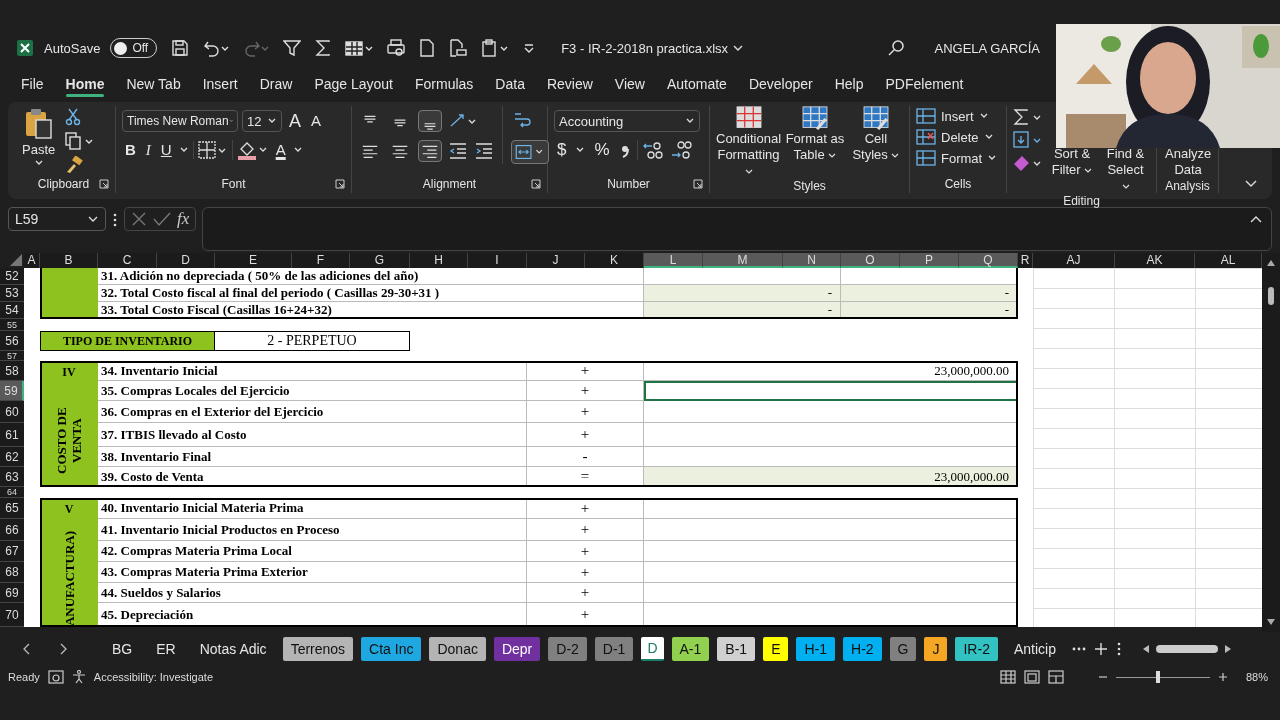 This screenshot has width=1280, height=720. What do you see at coordinates (12, 615) in the screenshot?
I see `row-header: 70` at bounding box center [12, 615].